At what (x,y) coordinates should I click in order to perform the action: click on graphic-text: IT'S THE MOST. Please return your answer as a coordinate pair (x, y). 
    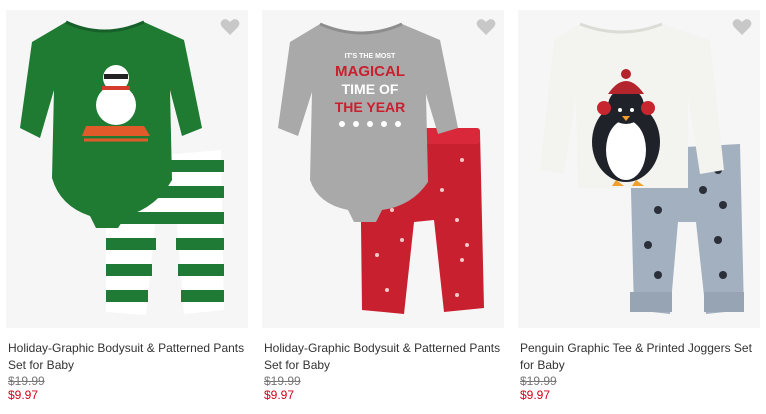
    Looking at the image, I should click on (370, 56).